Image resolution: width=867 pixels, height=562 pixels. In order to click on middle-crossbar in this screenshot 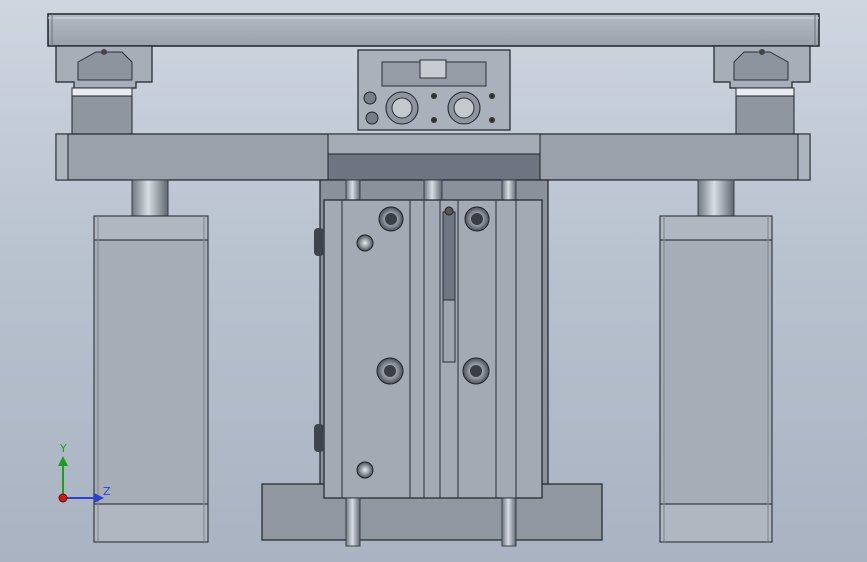, I will do `click(433, 157)`.